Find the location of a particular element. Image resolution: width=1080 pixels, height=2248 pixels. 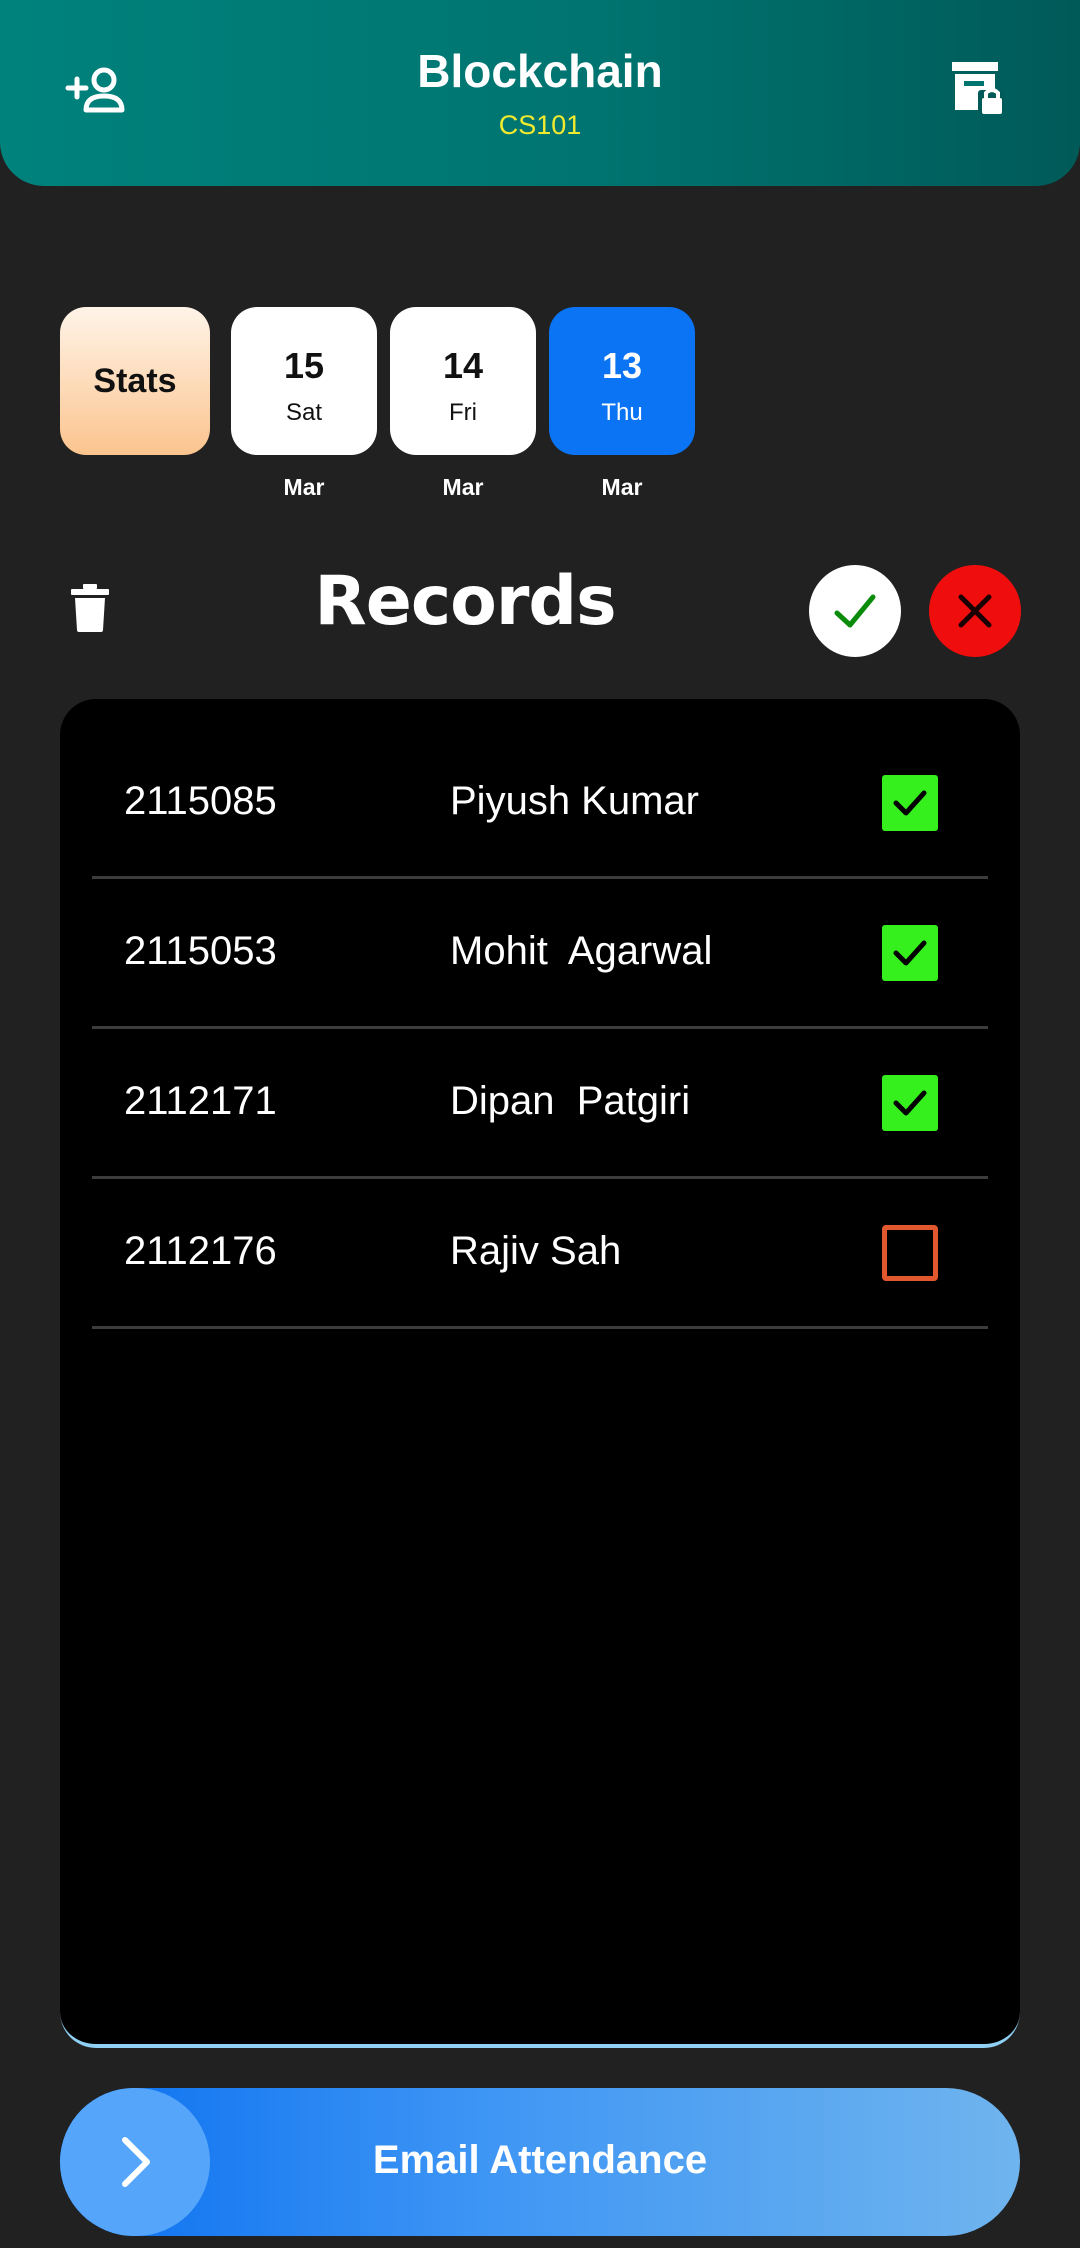

roll-number: 2112176 is located at coordinates (200, 1251).